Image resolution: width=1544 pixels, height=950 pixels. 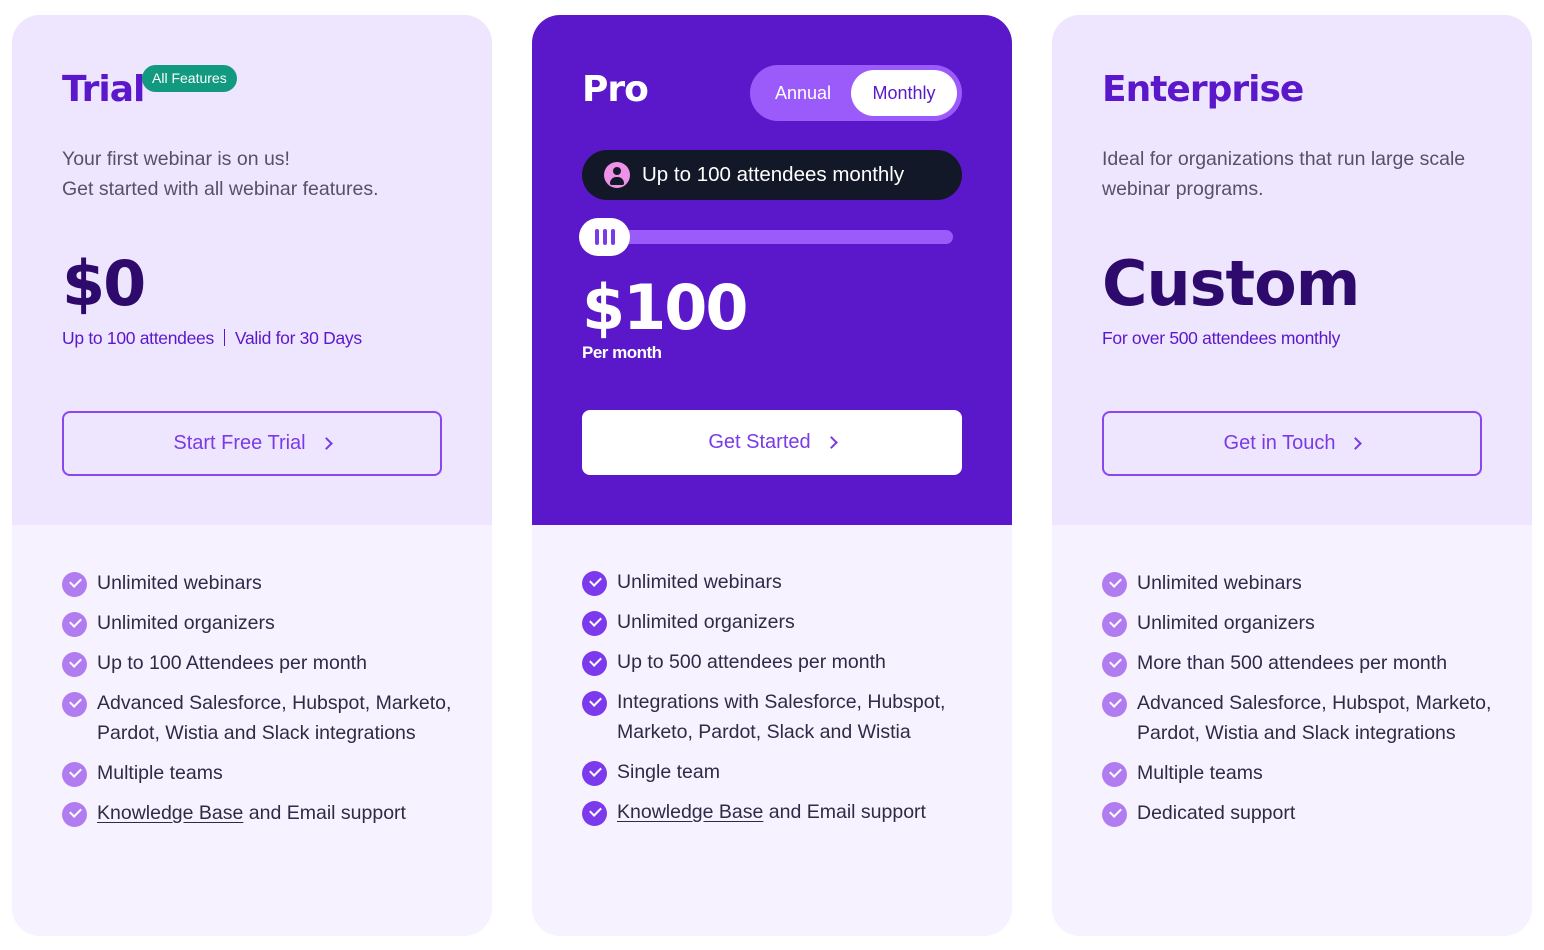 I want to click on plan-price: $0, so click(x=104, y=283).